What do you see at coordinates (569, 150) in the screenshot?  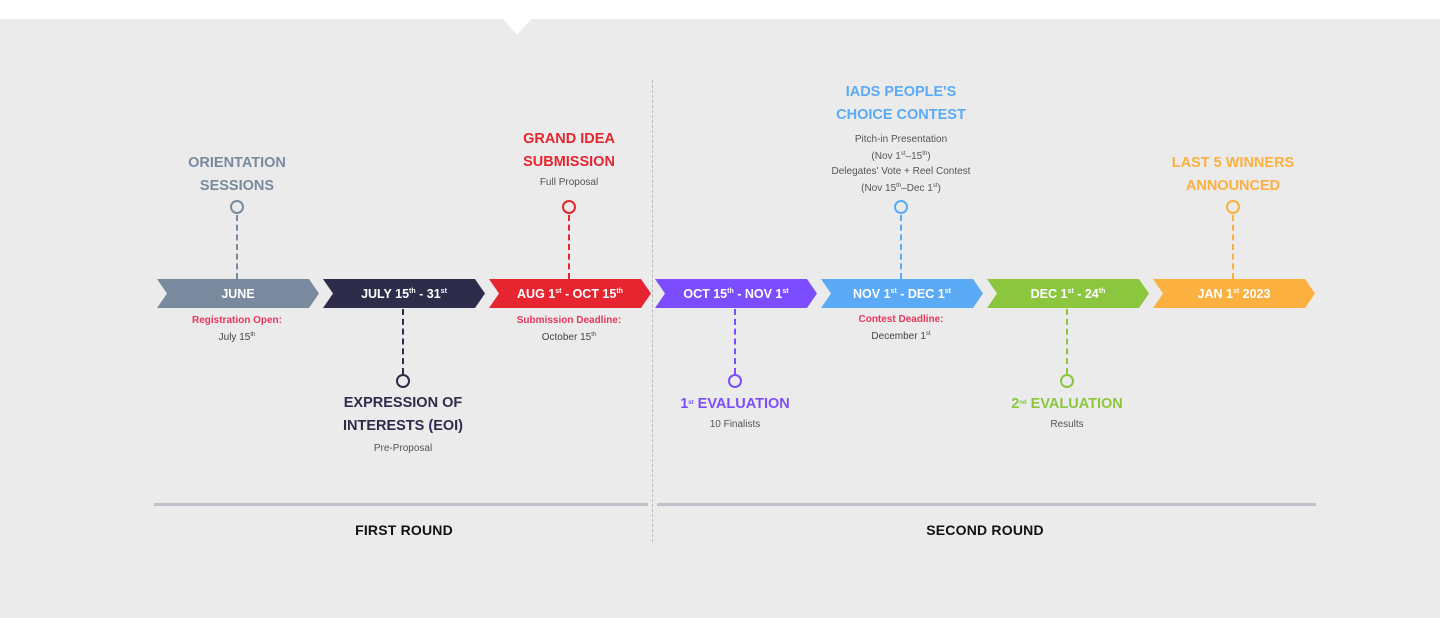 I see `milestone-grand-idea-title: GRAND IDEA SUBMISSION` at bounding box center [569, 150].